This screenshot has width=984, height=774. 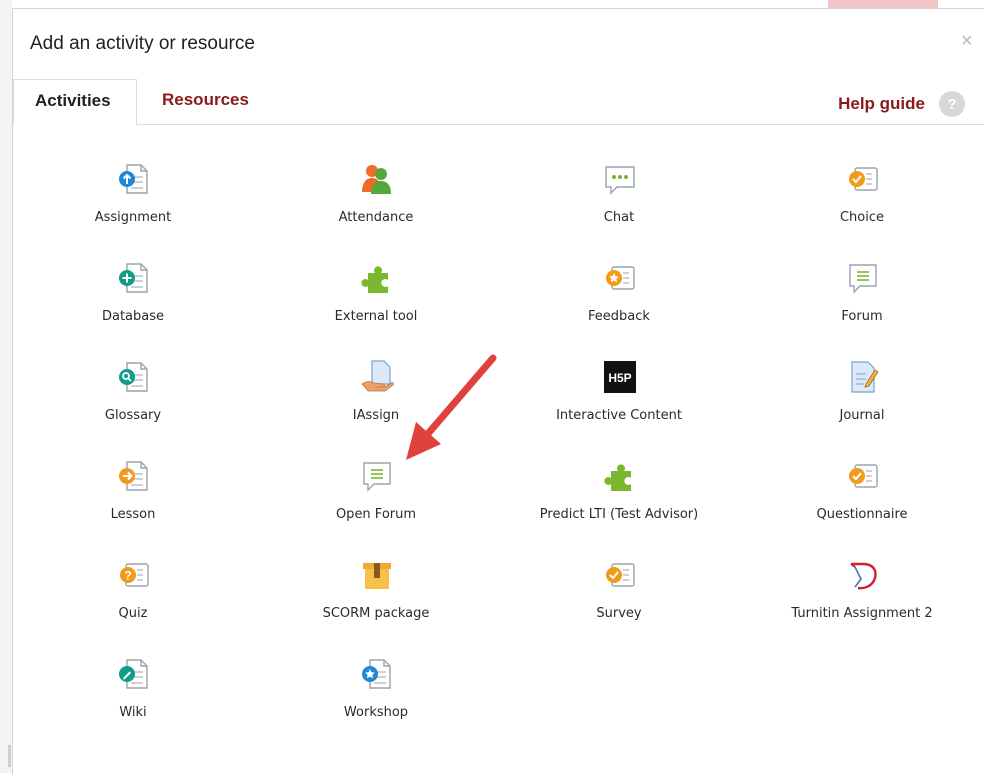 I want to click on activity-attendance: Attendance, so click(x=376, y=202).